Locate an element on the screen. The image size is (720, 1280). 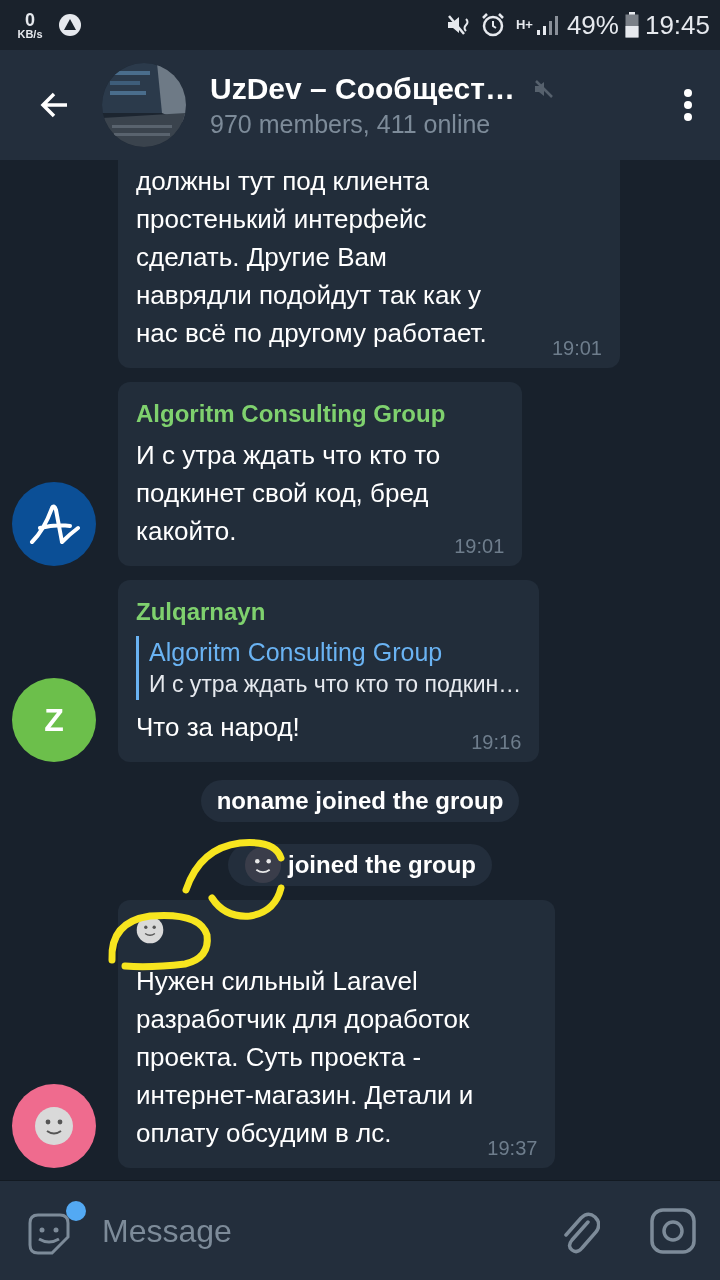
message-input: Message is located at coordinates (328, 1230).